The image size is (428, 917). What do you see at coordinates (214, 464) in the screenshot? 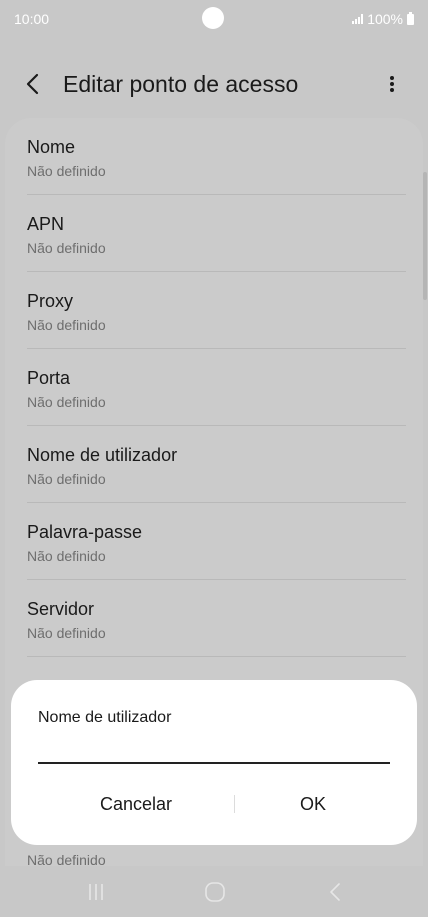
I see `list-item-nome-de-utilizador: Nome de utilizador Não definido` at bounding box center [214, 464].